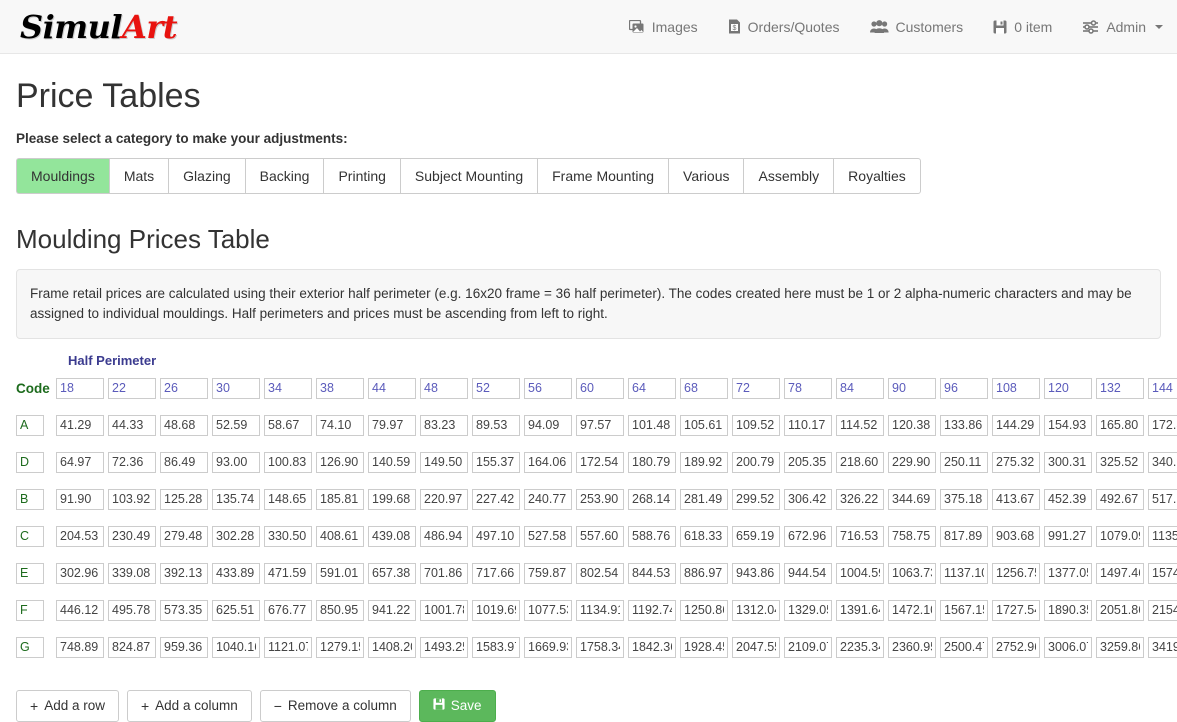 The image size is (1177, 722). I want to click on tab-assembly: Assembly, so click(788, 176).